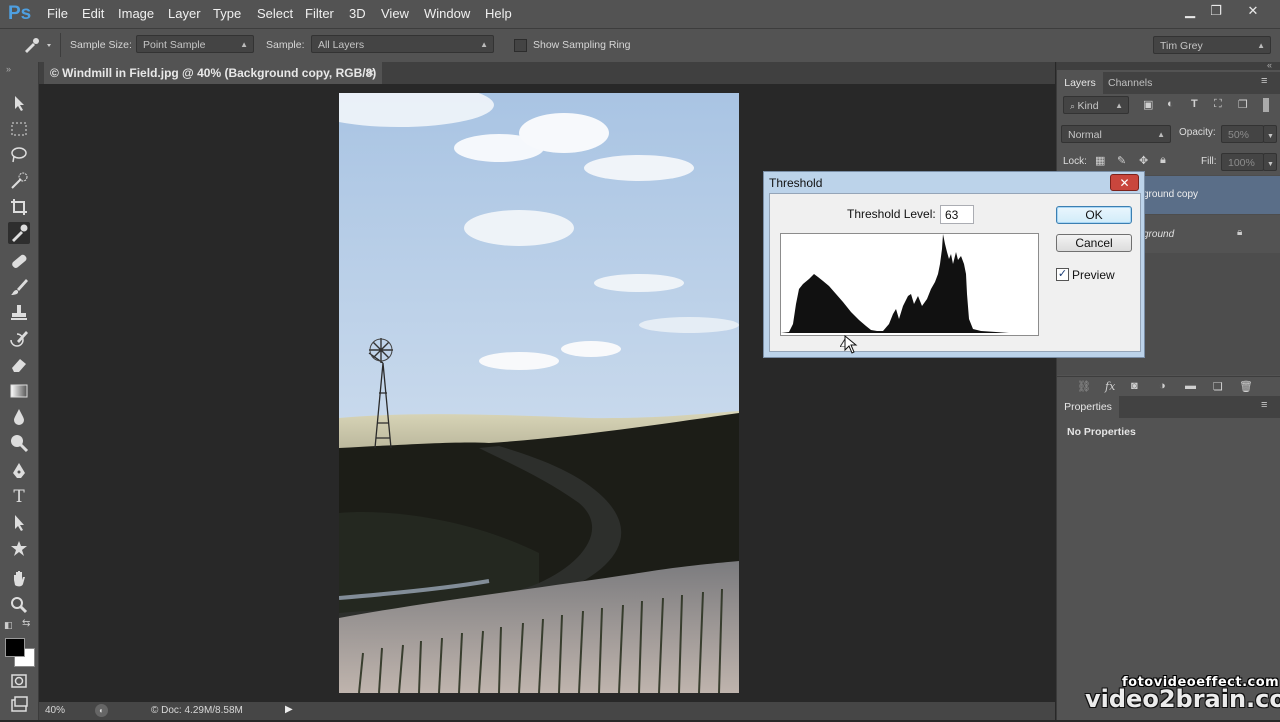  Describe the element at coordinates (1084, 386) in the screenshot. I see `link-layers-icon: ⛓` at that location.